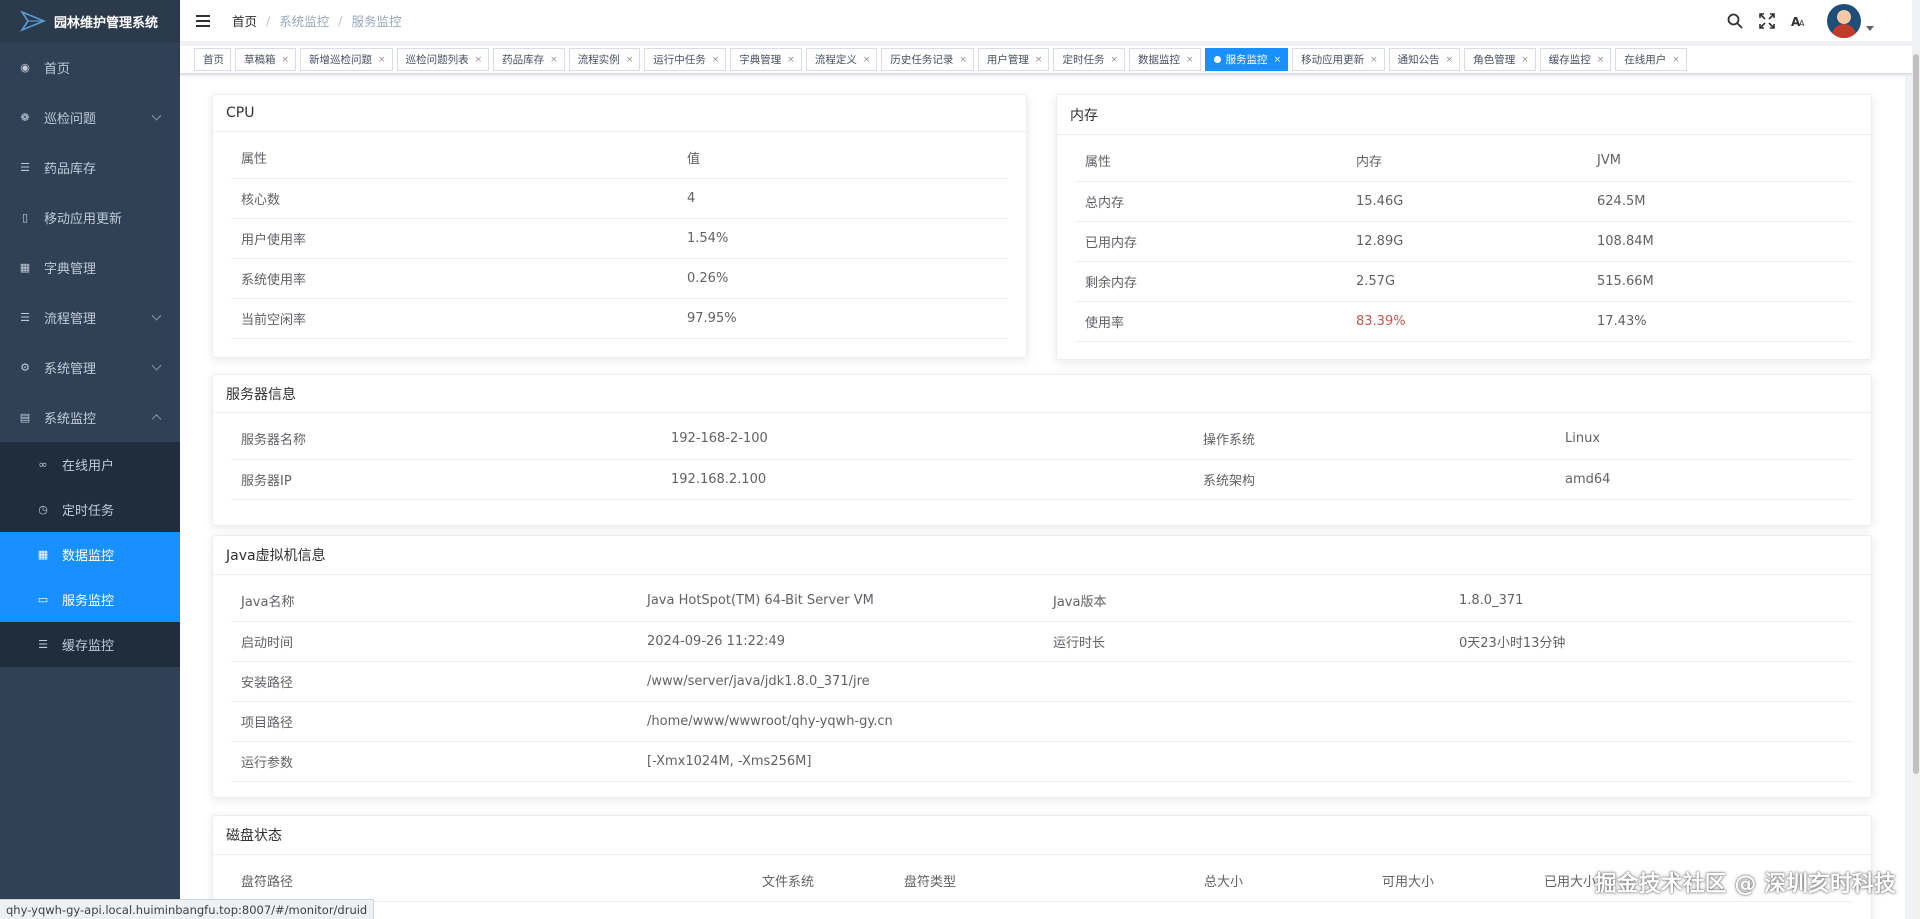 The height and width of the screenshot is (919, 1920). I want to click on tag-notice: 通知公告 ×, so click(1424, 59).